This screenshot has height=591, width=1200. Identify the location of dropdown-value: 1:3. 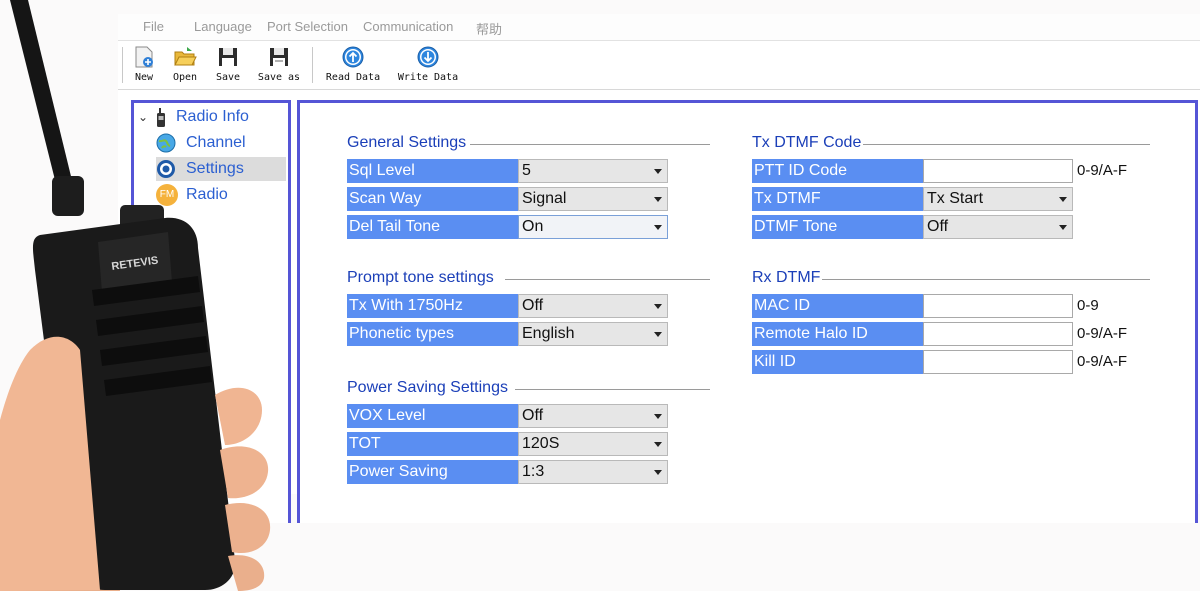
(533, 471).